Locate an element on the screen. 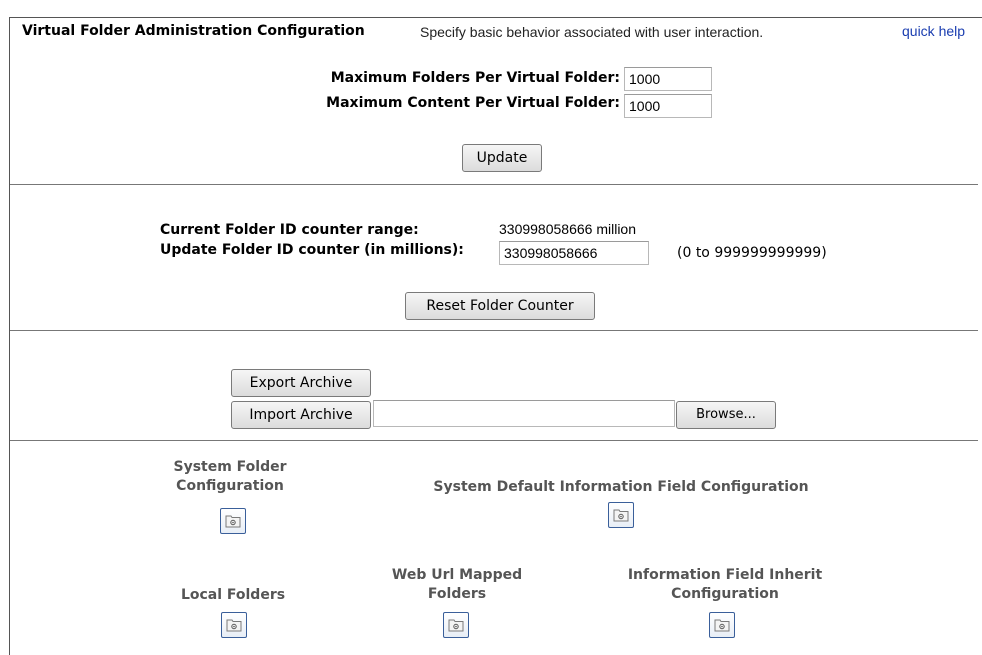 This screenshot has width=982, height=655. counter-range-hint: (0 to 999999999999) is located at coordinates (752, 253).